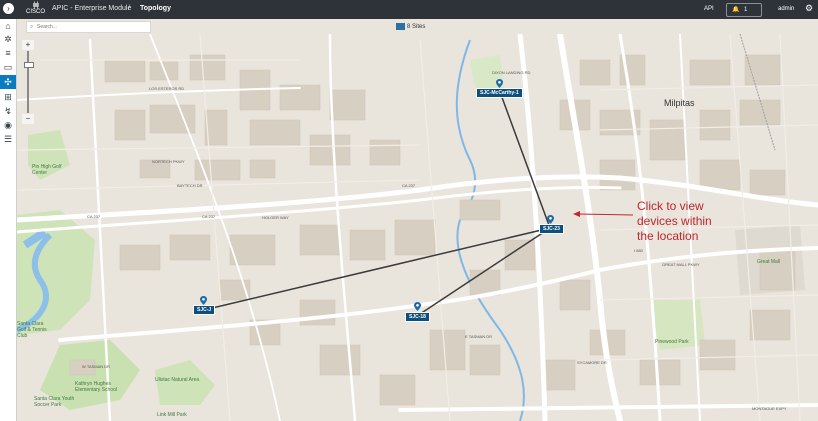  What do you see at coordinates (54, 402) in the screenshot?
I see `poi-label: Santa Clara Youth Soccer Park` at bounding box center [54, 402].